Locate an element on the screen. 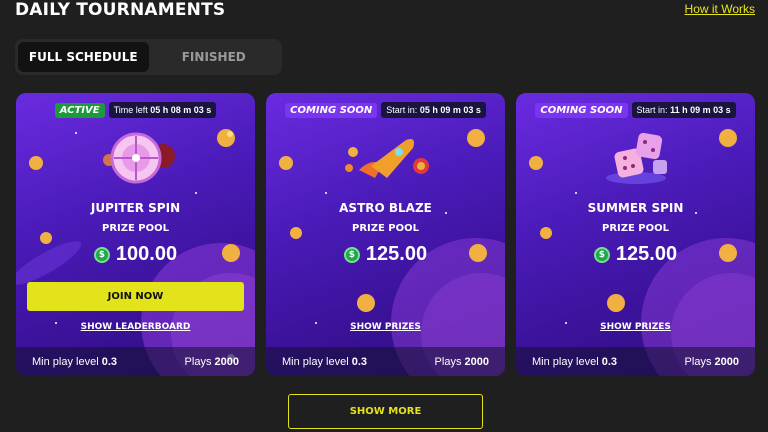 The height and width of the screenshot is (432, 768). status-badge: ACTIVE is located at coordinates (79, 110).